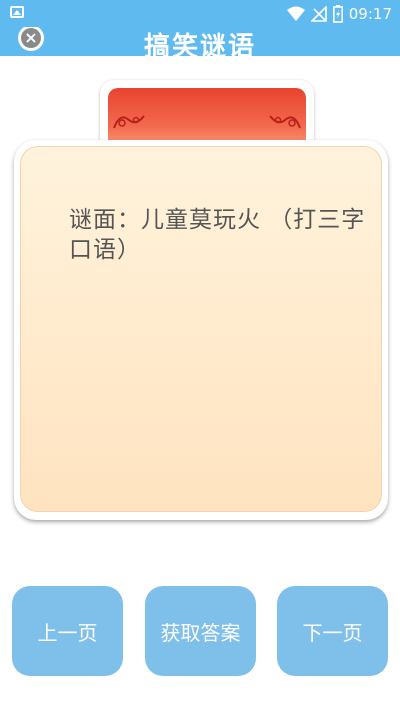 This screenshot has width=400, height=711. I want to click on status-time: 09:17, so click(370, 14).